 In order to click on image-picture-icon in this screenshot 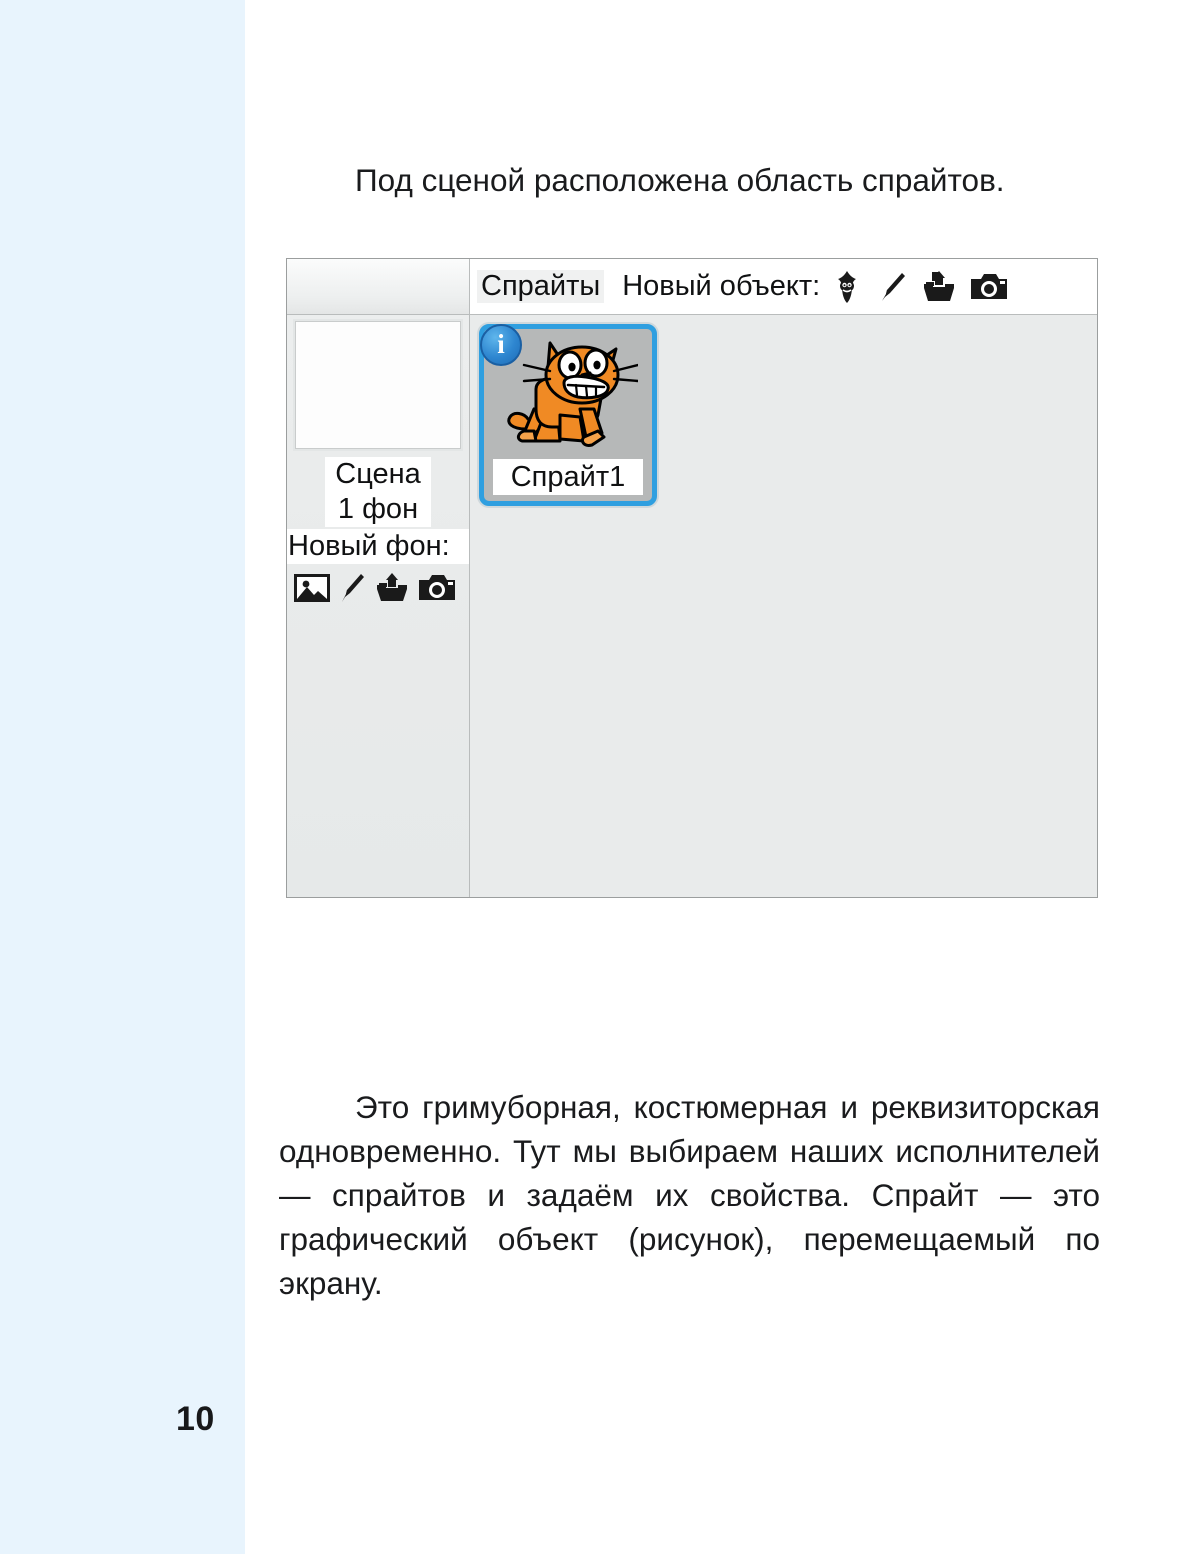, I will do `click(312, 588)`.